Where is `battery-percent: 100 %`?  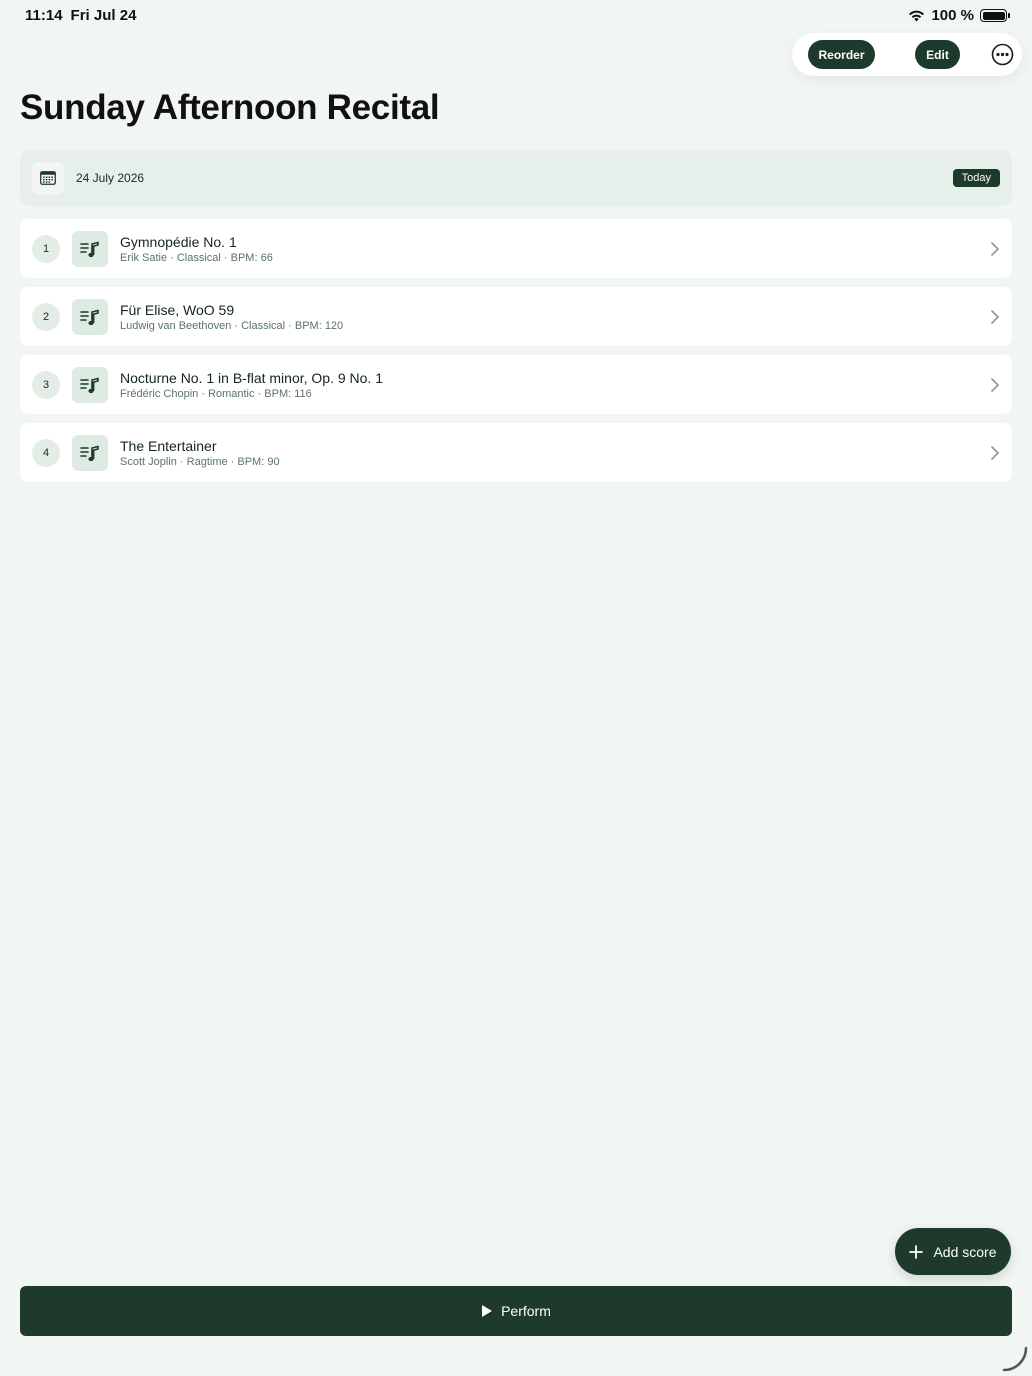 battery-percent: 100 % is located at coordinates (952, 15).